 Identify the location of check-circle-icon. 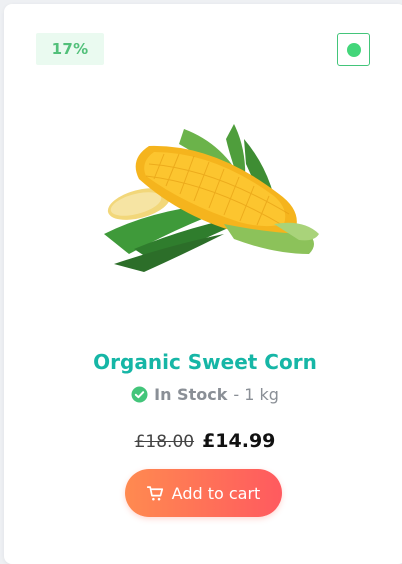
(139, 394).